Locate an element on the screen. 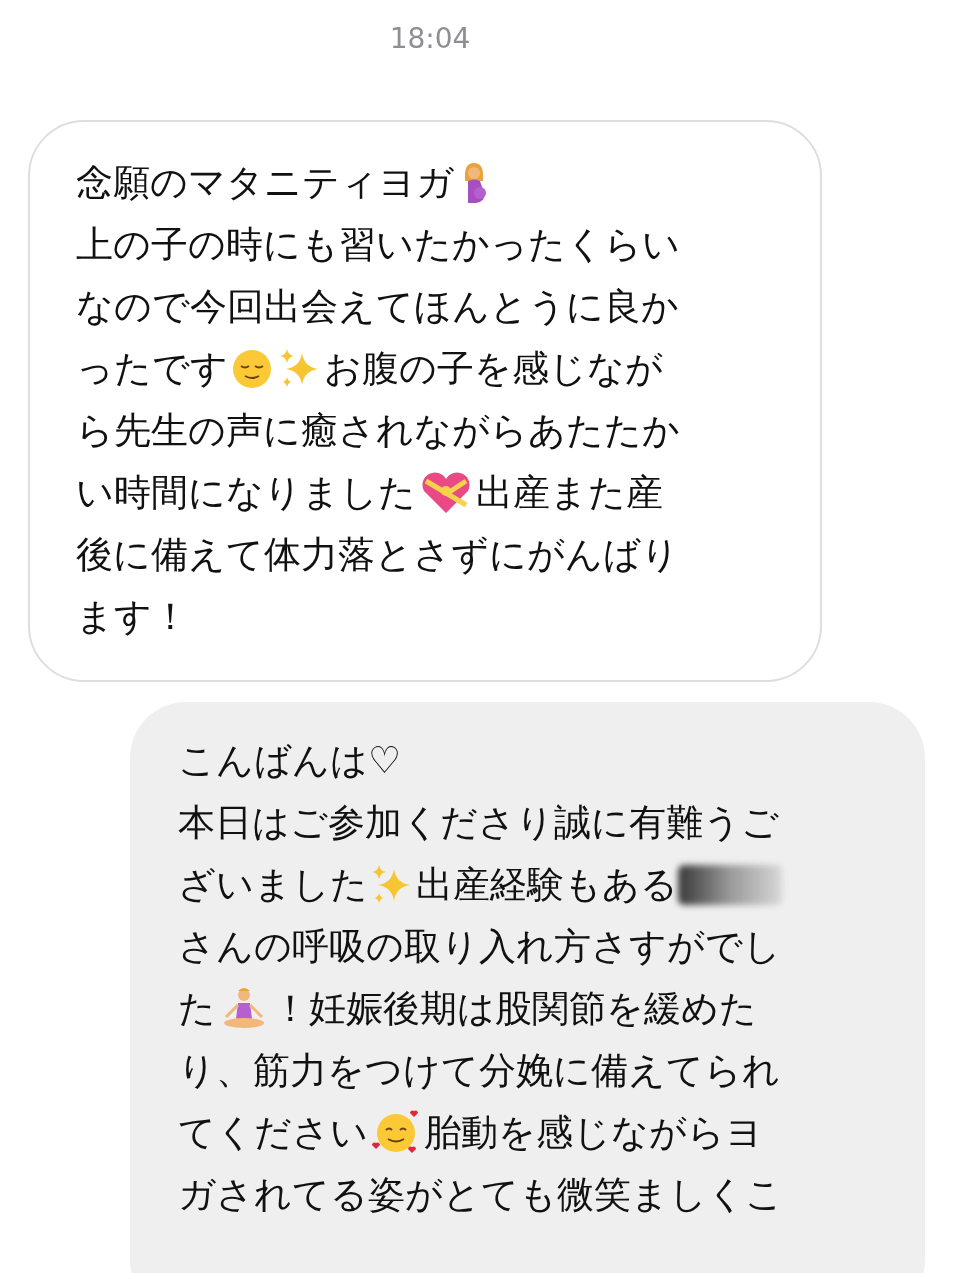 The width and height of the screenshot is (960, 1273). message-text: てください is located at coordinates (273, 1133).